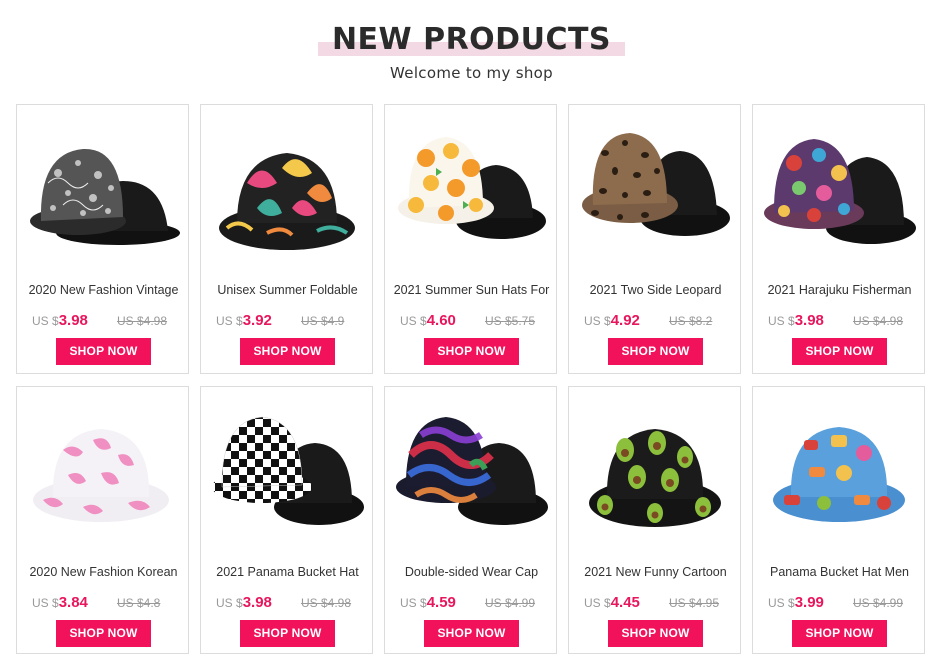  Describe the element at coordinates (323, 321) in the screenshot. I see `original-price: US $4.9` at that location.